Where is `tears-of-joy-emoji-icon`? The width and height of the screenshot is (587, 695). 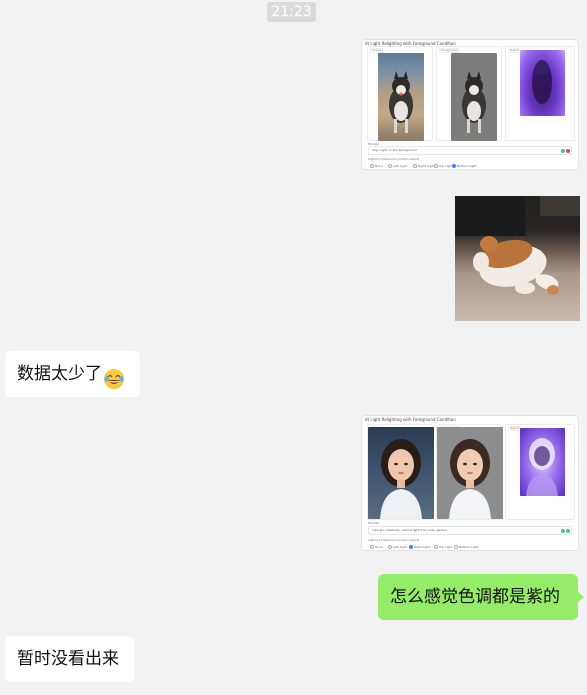
tears-of-joy-emoji-icon is located at coordinates (114, 375).